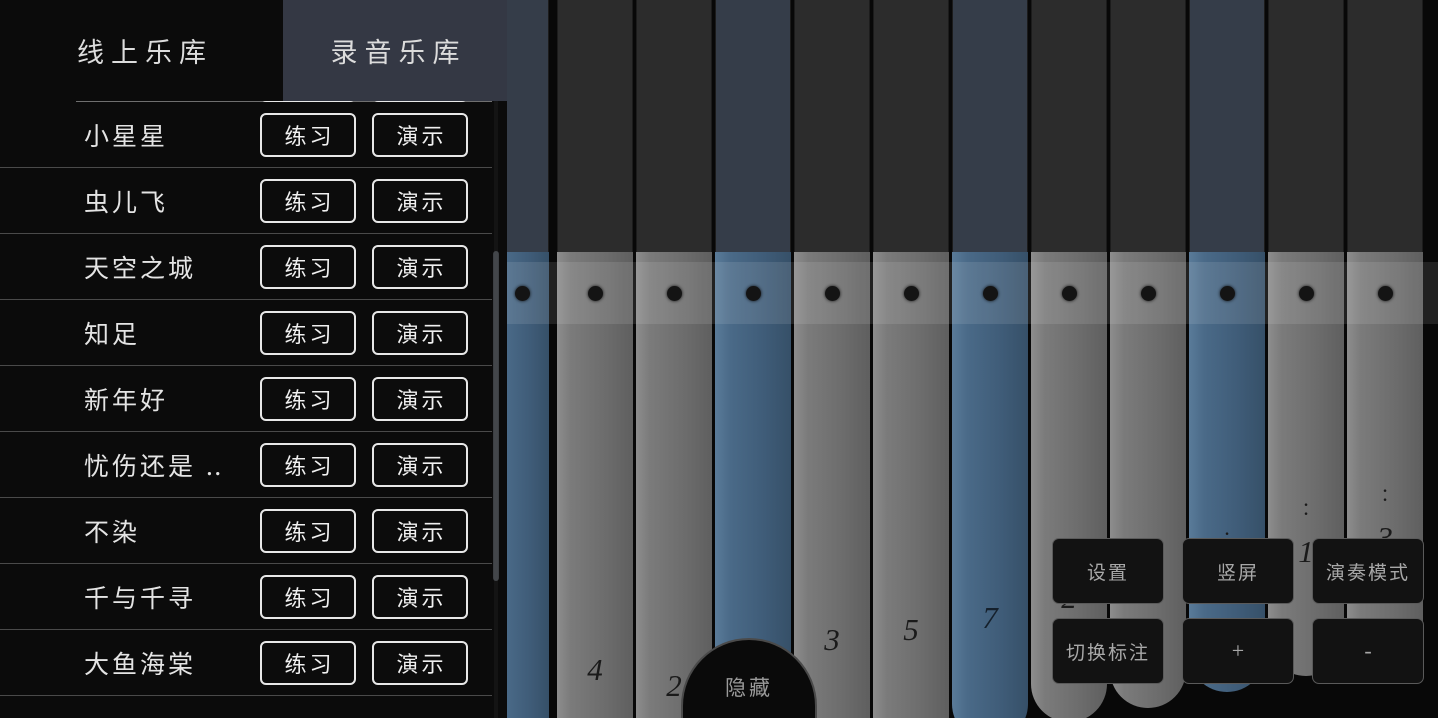  What do you see at coordinates (246, 597) in the screenshot?
I see `song-row: 千与千寻 练习 演示` at bounding box center [246, 597].